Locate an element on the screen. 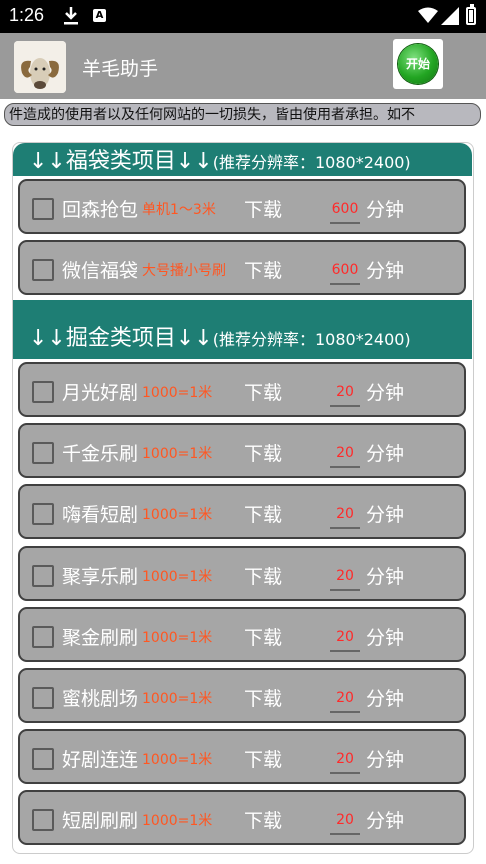 The image size is (486, 864). section-title: ↓↓福袋类项目↓↓(推荐分辨率：1080*2400) is located at coordinates (220, 161).